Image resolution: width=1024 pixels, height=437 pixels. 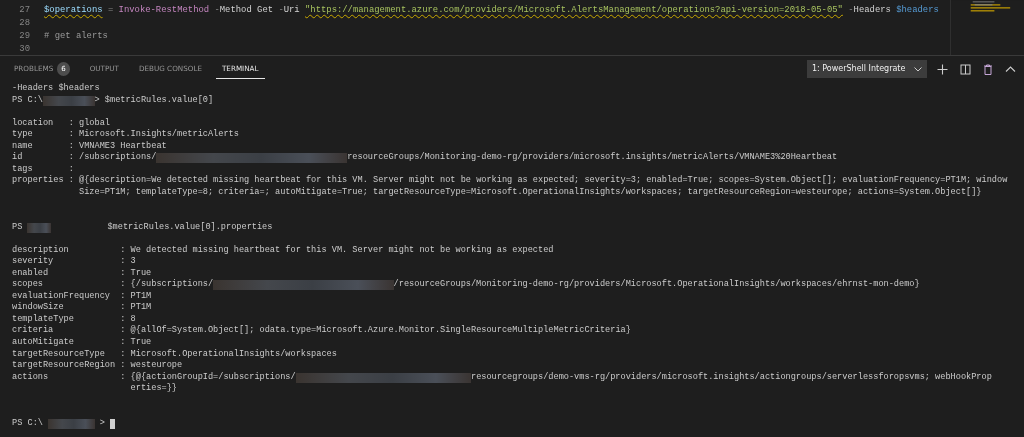 I want to click on property-key: id, so click(x=40, y=158).